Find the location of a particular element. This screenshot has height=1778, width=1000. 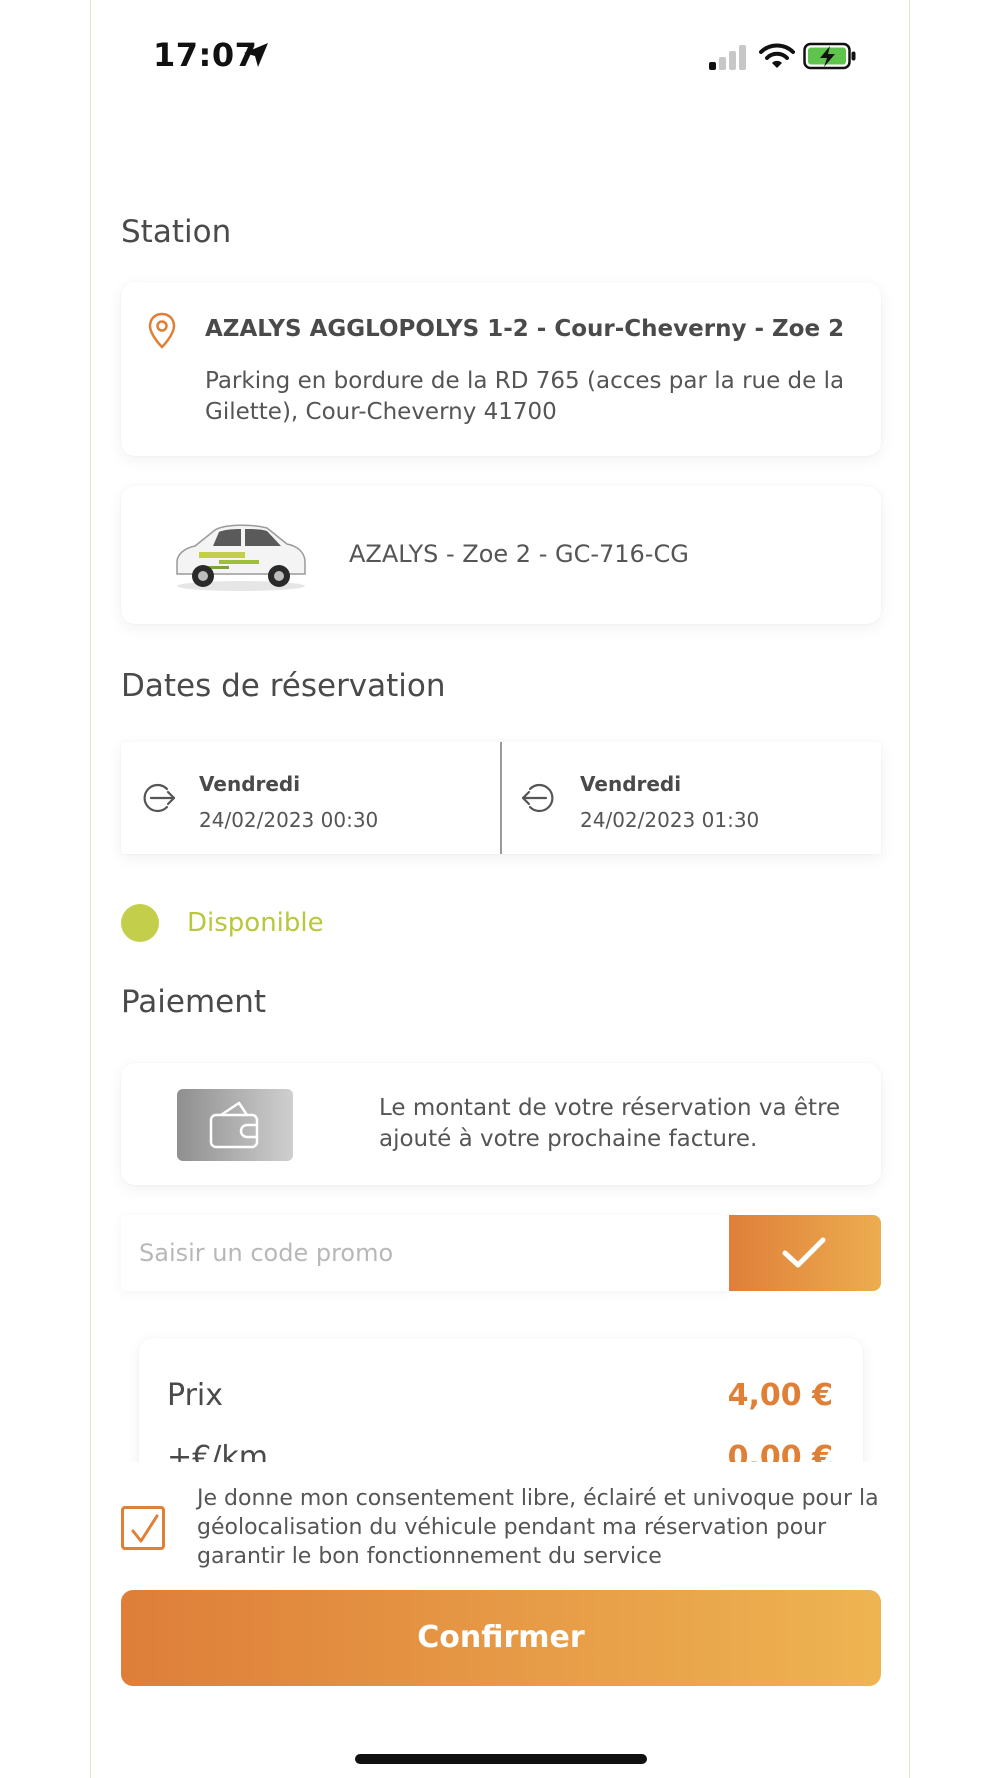

return-icon is located at coordinates (537, 798).